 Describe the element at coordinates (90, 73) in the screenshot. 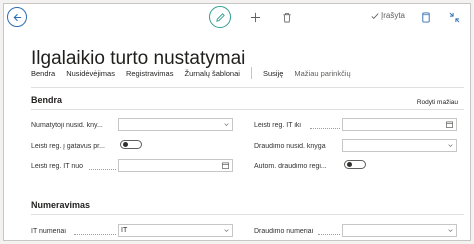

I see `action-depreciation: Nusidėvėjimas` at that location.